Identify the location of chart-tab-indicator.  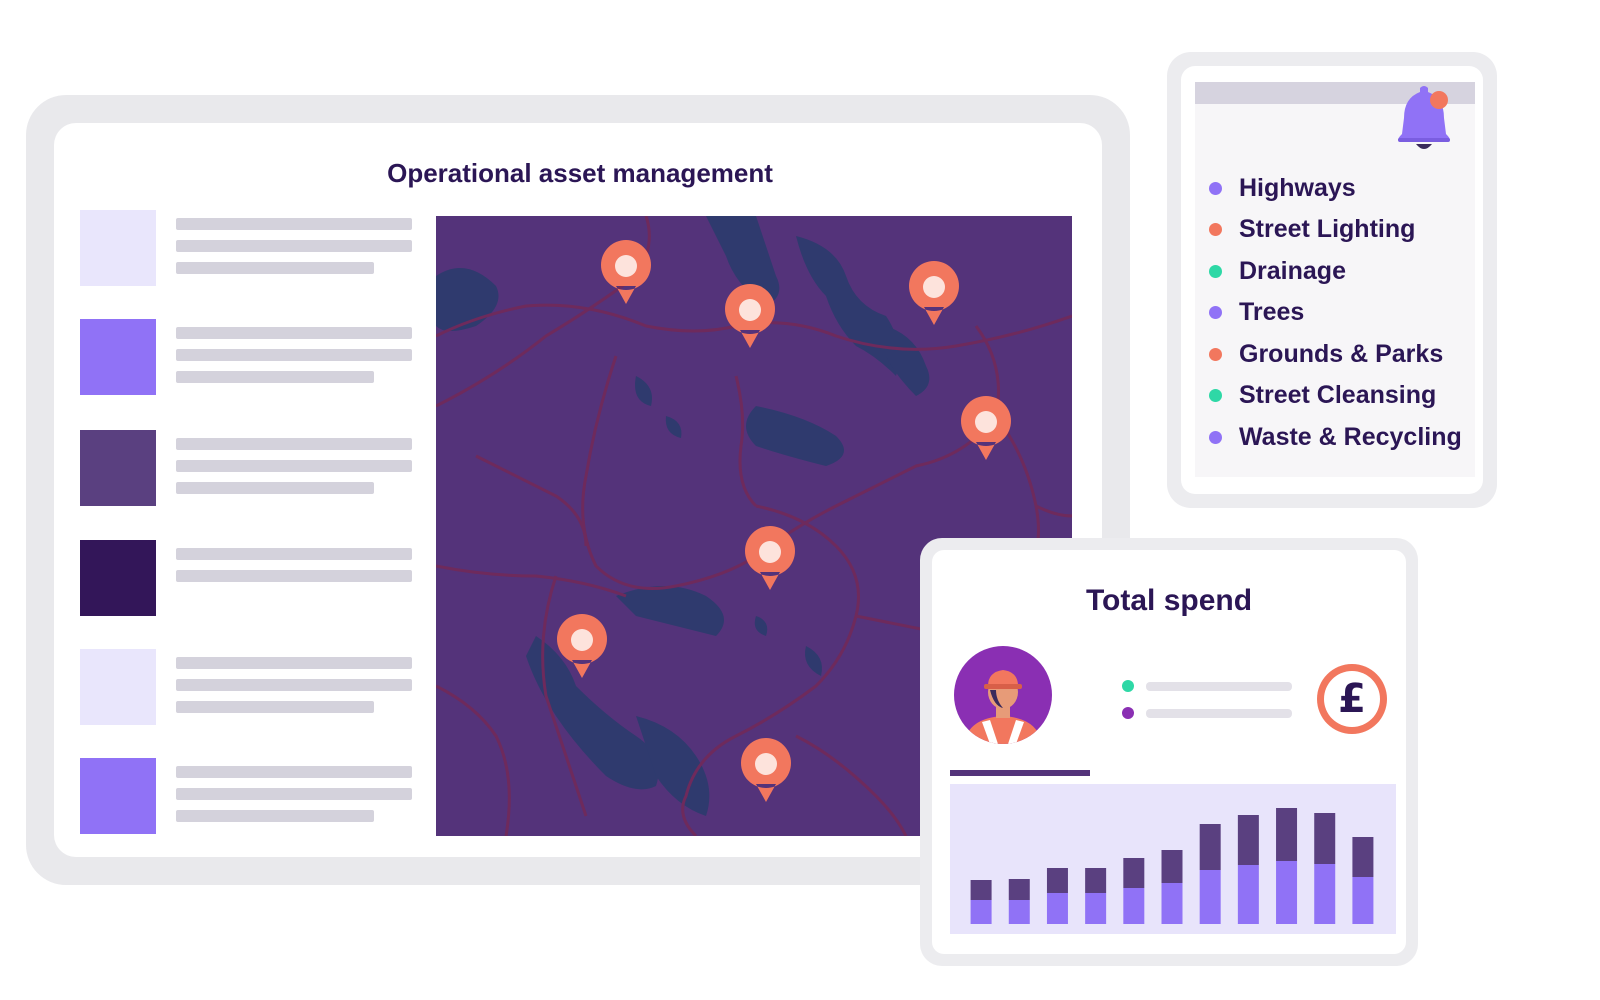
(1020, 773).